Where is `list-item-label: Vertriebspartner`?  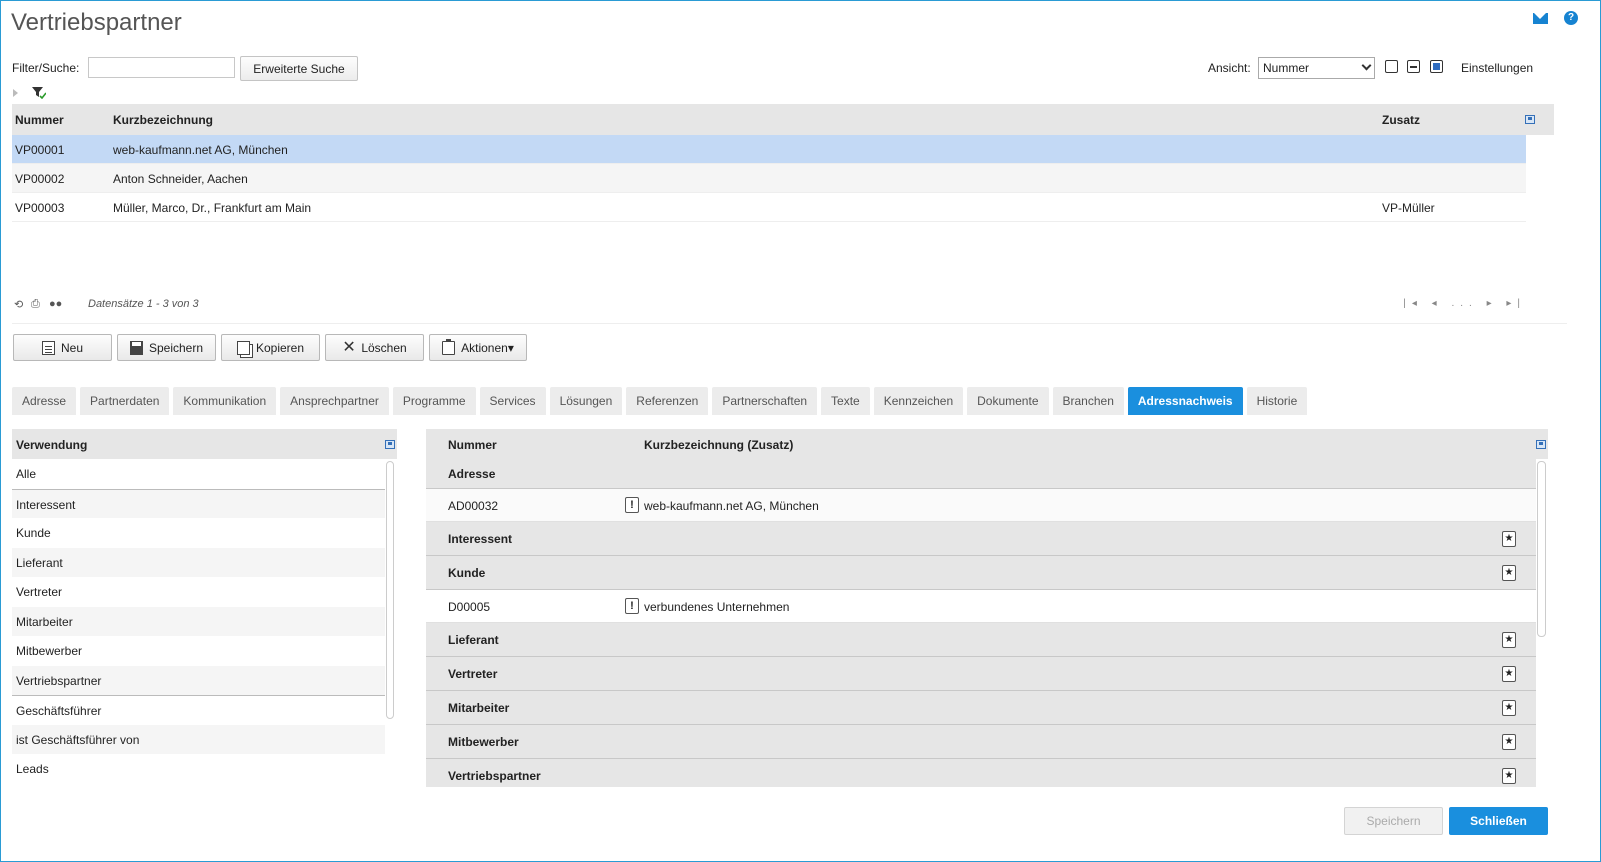
list-item-label: Vertriebspartner is located at coordinates (59, 680).